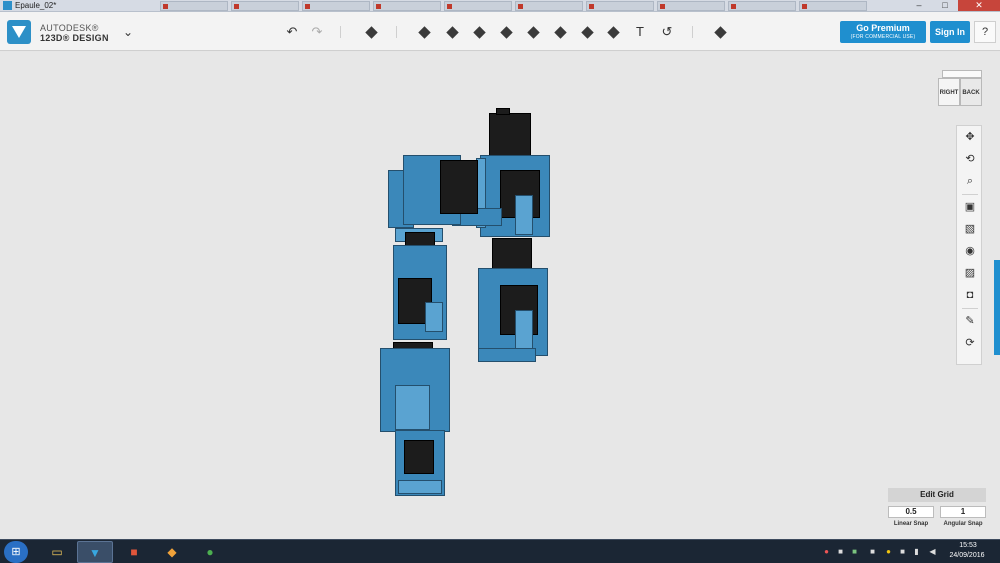 The width and height of the screenshot is (1000, 563). What do you see at coordinates (949, 92) in the screenshot?
I see `view-cube-right: RIGHT` at bounding box center [949, 92].